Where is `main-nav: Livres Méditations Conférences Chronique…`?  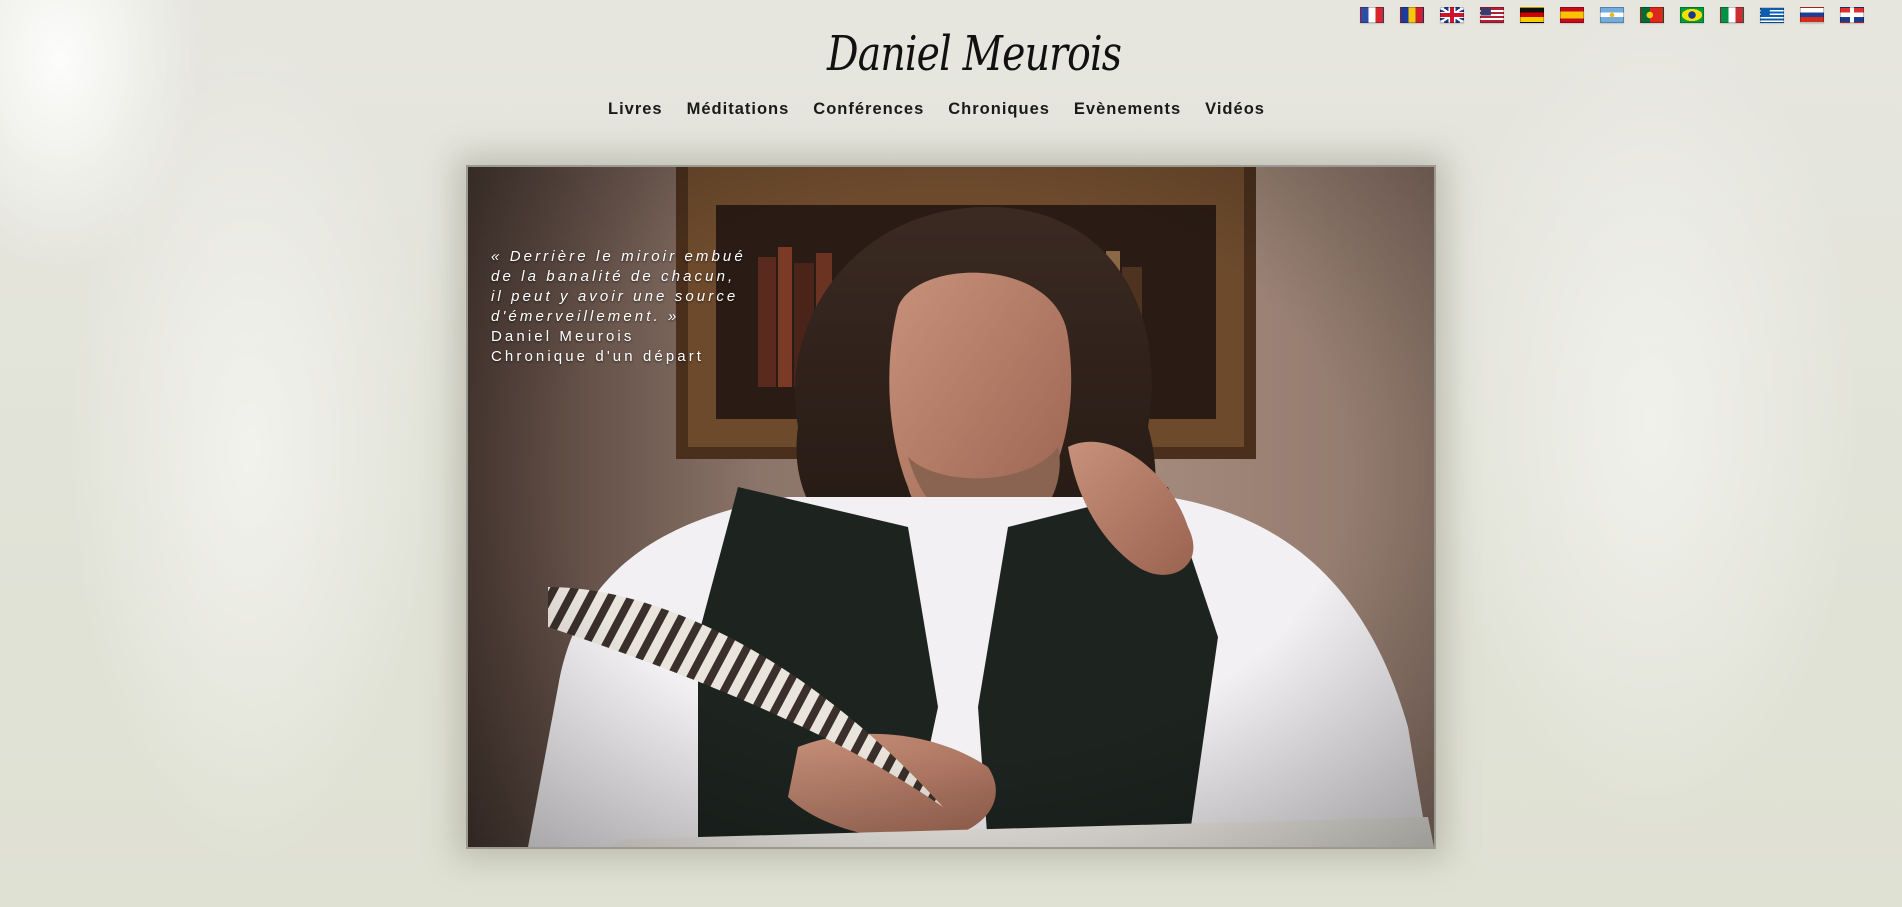
main-nav: Livres Méditations Conférences Chronique… is located at coordinates (936, 109).